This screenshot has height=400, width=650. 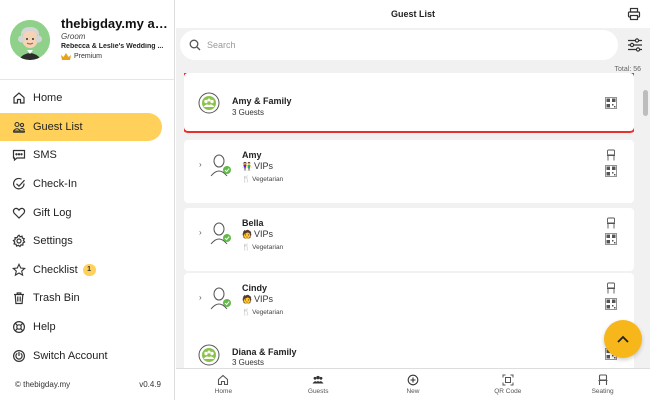 What do you see at coordinates (43, 384) in the screenshot?
I see `copyright: © thebigday.my` at bounding box center [43, 384].